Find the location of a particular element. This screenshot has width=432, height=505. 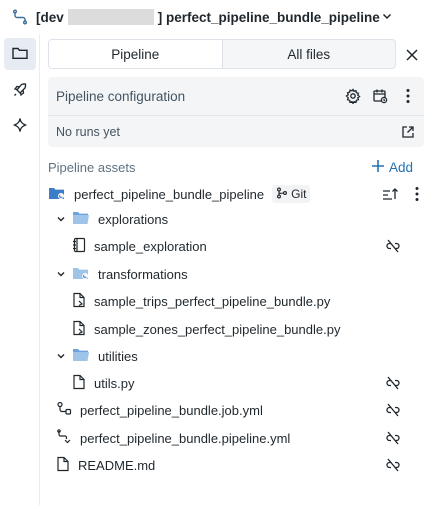

tree-folder-explorations: explorations is located at coordinates (111, 219).